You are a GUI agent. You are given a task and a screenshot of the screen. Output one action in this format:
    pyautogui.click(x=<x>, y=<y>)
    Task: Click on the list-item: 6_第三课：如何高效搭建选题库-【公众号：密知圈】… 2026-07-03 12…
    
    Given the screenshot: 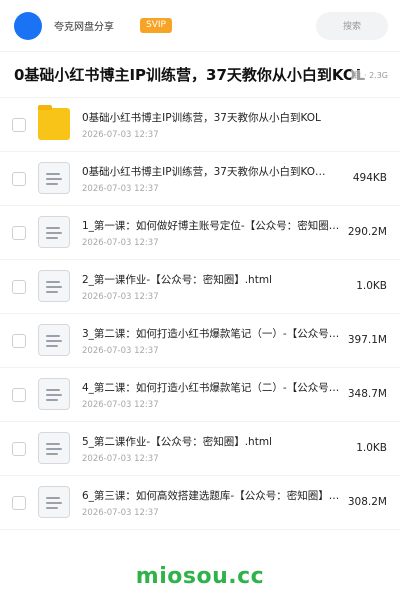 What is the action you would take?
    pyautogui.click(x=200, y=503)
    